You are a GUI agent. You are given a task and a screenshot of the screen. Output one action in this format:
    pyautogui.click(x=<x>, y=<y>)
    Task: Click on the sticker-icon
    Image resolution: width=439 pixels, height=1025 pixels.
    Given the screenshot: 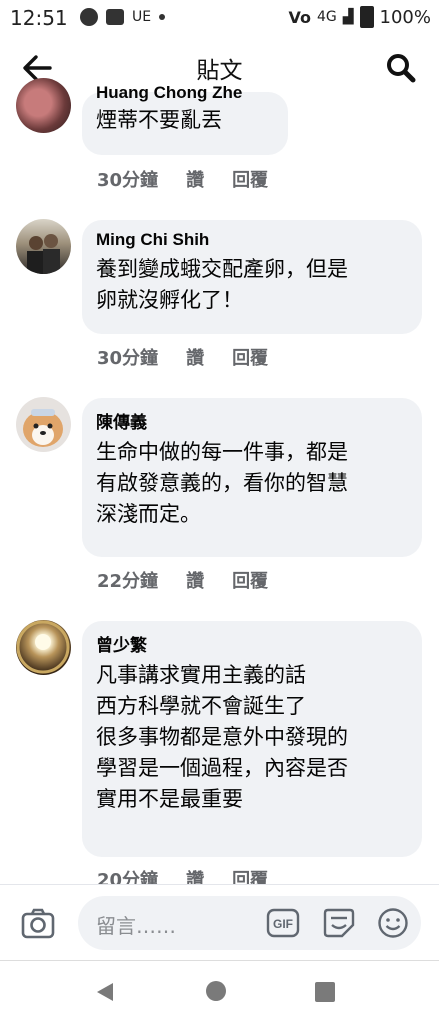 What is the action you would take?
    pyautogui.click(x=339, y=923)
    